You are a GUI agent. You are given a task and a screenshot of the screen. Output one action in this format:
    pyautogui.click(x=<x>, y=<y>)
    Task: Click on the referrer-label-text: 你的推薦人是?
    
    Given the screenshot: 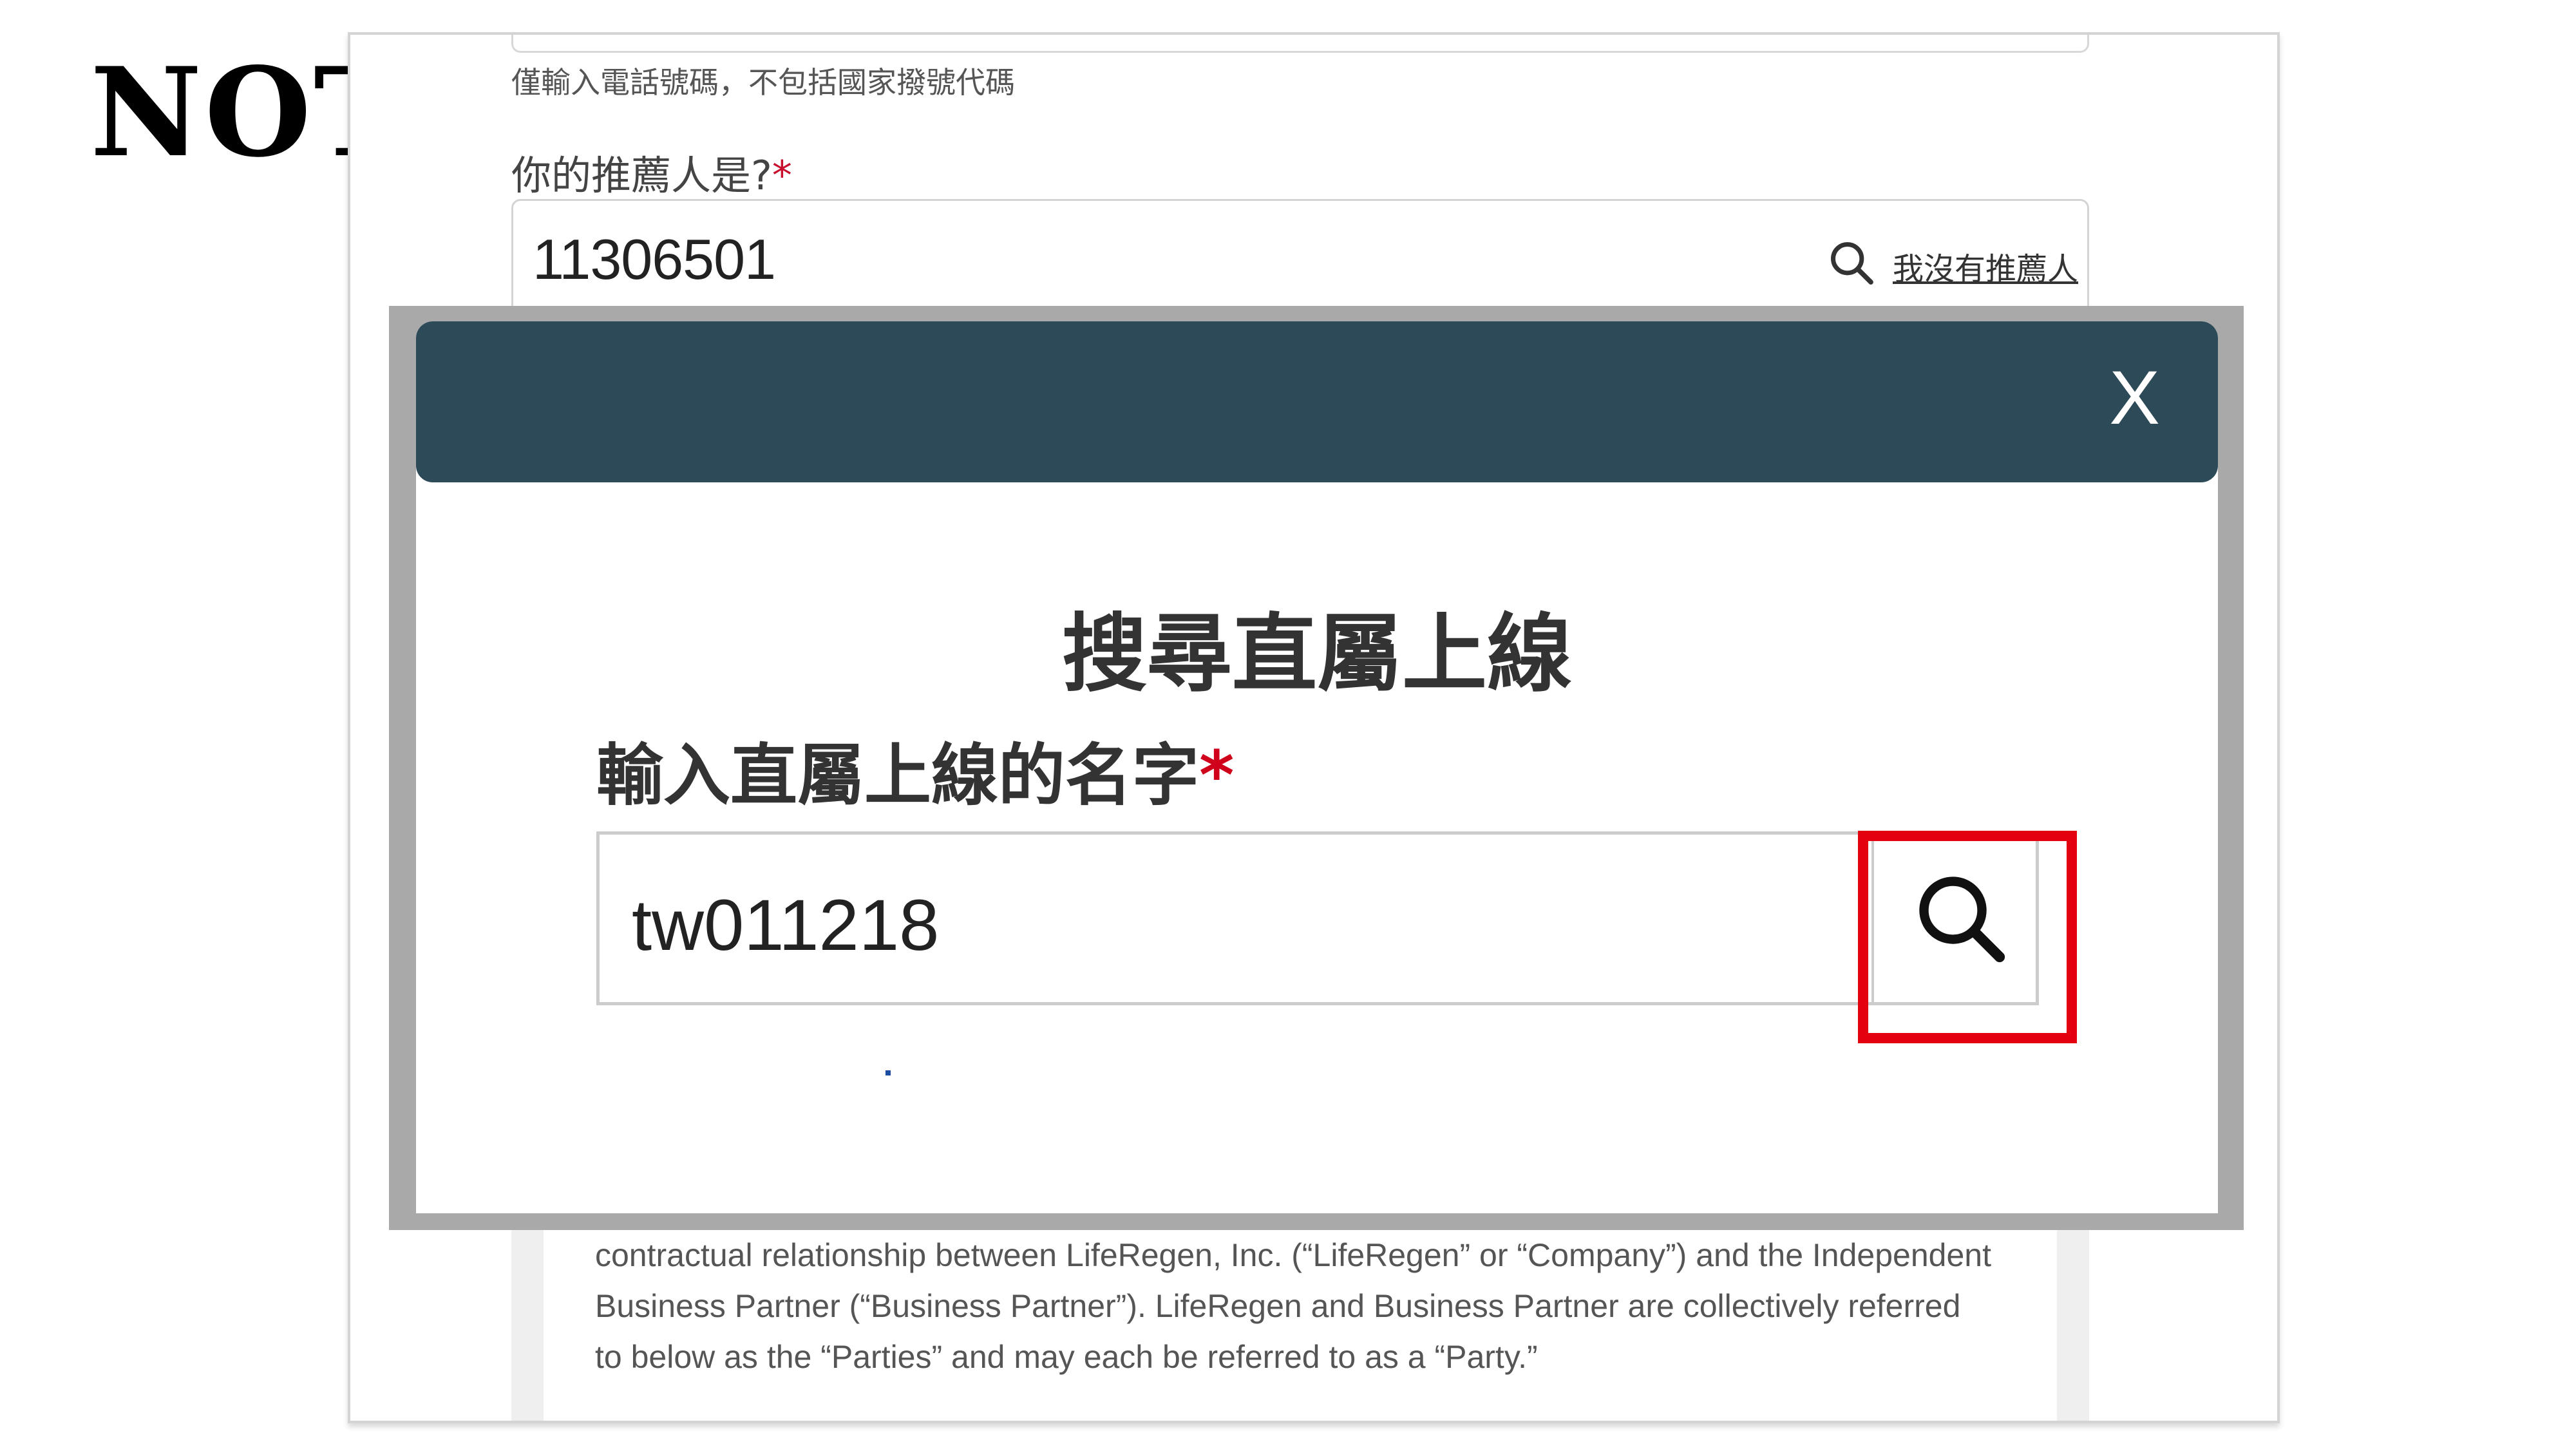 What is the action you would take?
    pyautogui.click(x=641, y=175)
    